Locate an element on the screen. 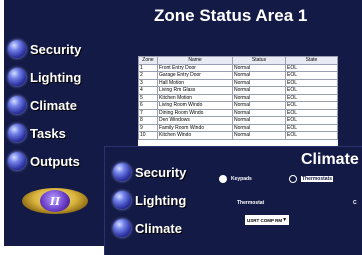 The height and width of the screenshot is (255, 362). radio-keypads: Keypads is located at coordinates (235, 179).